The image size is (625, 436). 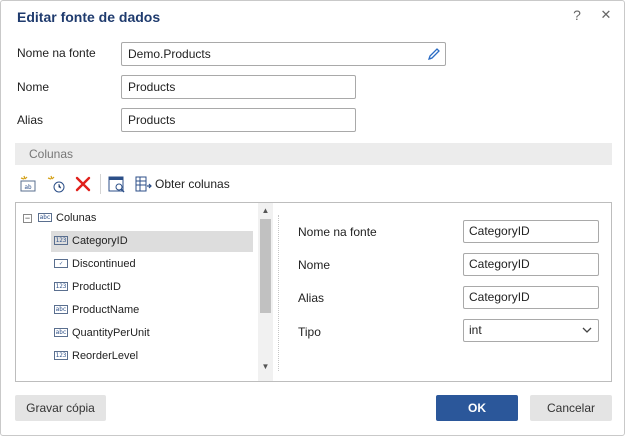 I want to click on scroll-down-icon: ▼, so click(x=265, y=367).